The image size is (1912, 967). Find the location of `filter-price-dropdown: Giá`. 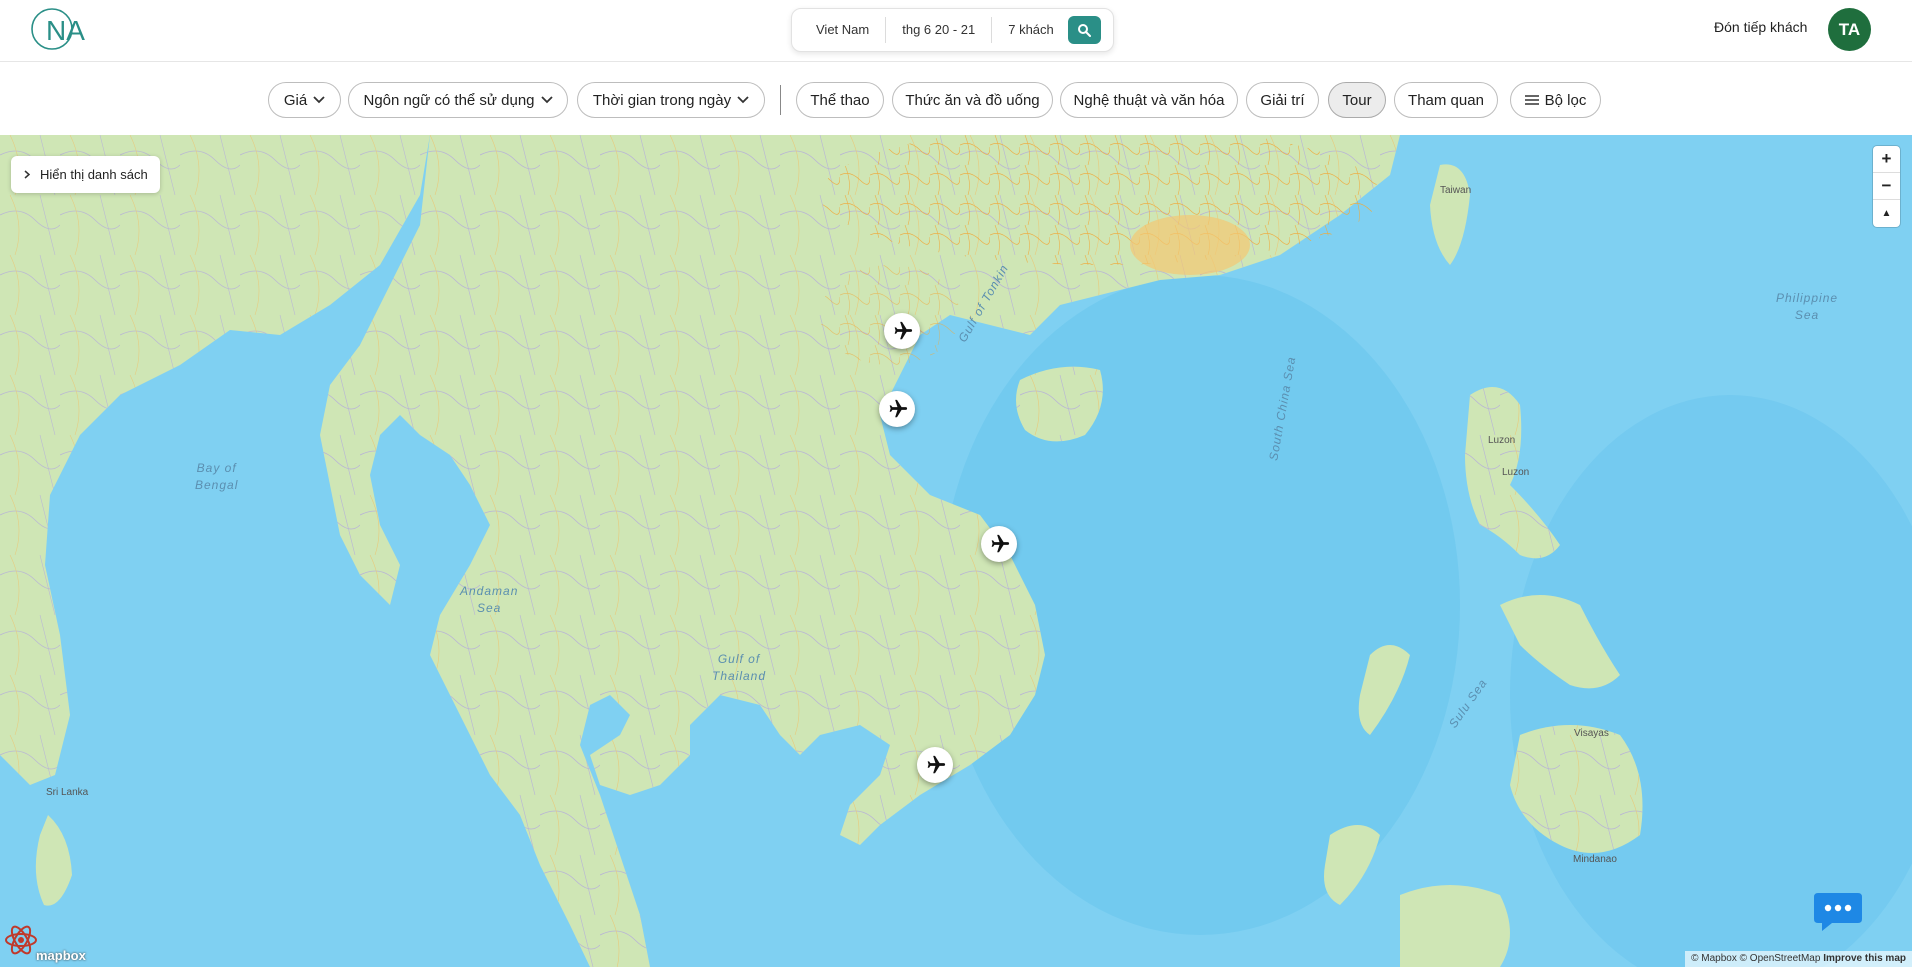

filter-price-dropdown: Giá is located at coordinates (304, 100).